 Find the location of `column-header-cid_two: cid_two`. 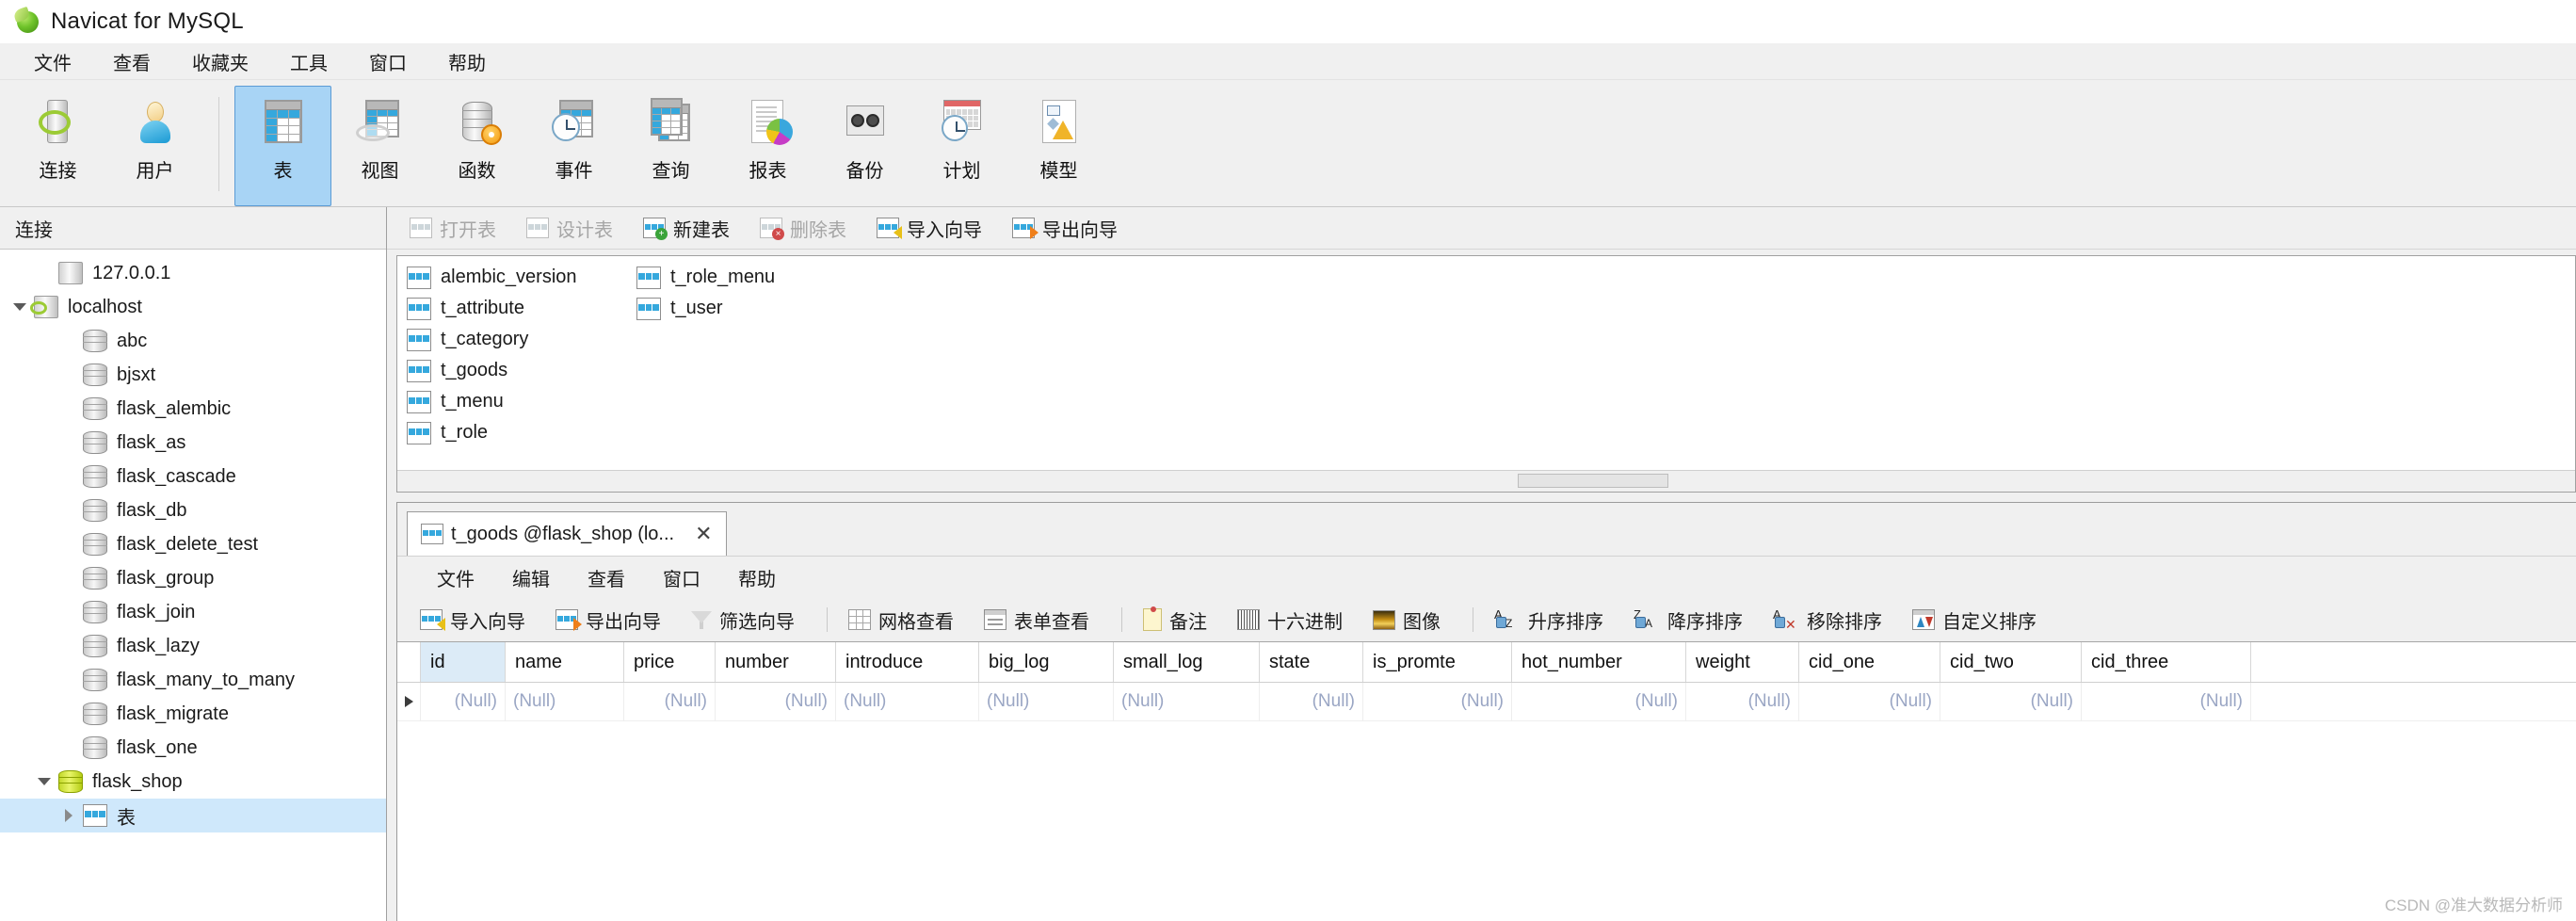

column-header-cid_two: cid_two is located at coordinates (2011, 662).